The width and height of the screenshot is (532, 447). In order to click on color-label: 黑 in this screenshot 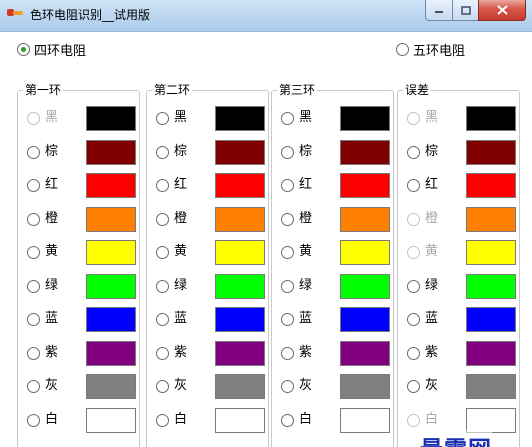, I will do `click(432, 117)`.